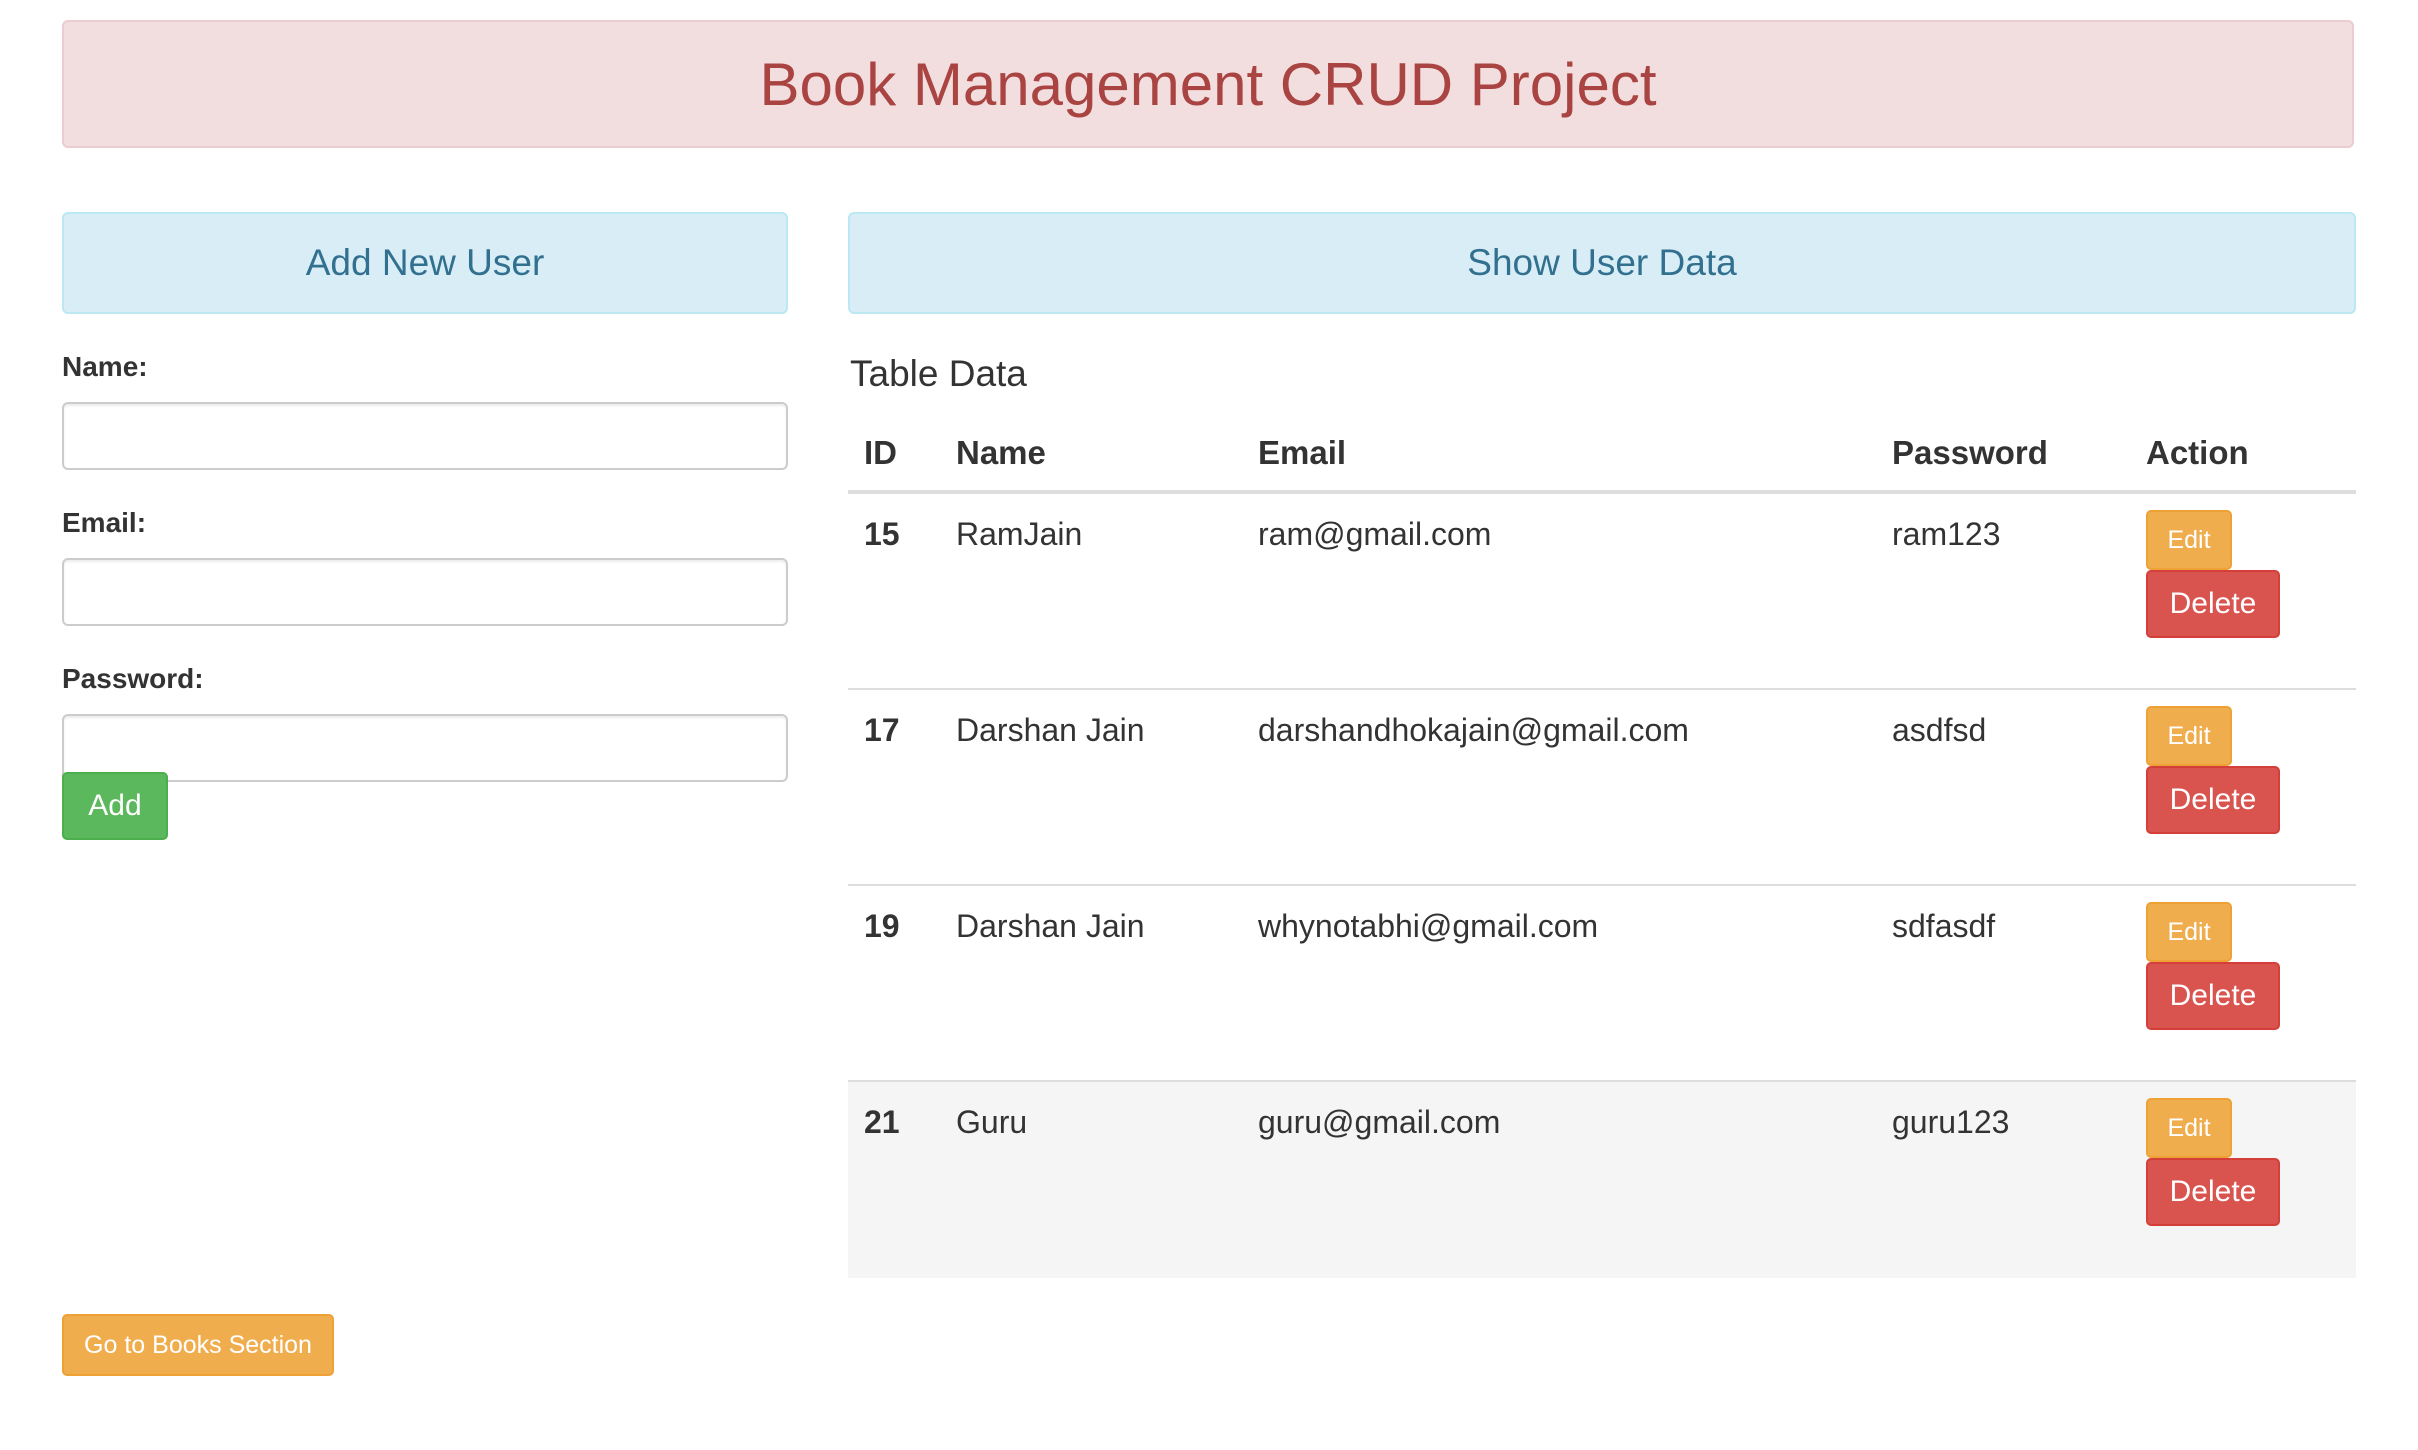  I want to click on email-input, so click(425, 592).